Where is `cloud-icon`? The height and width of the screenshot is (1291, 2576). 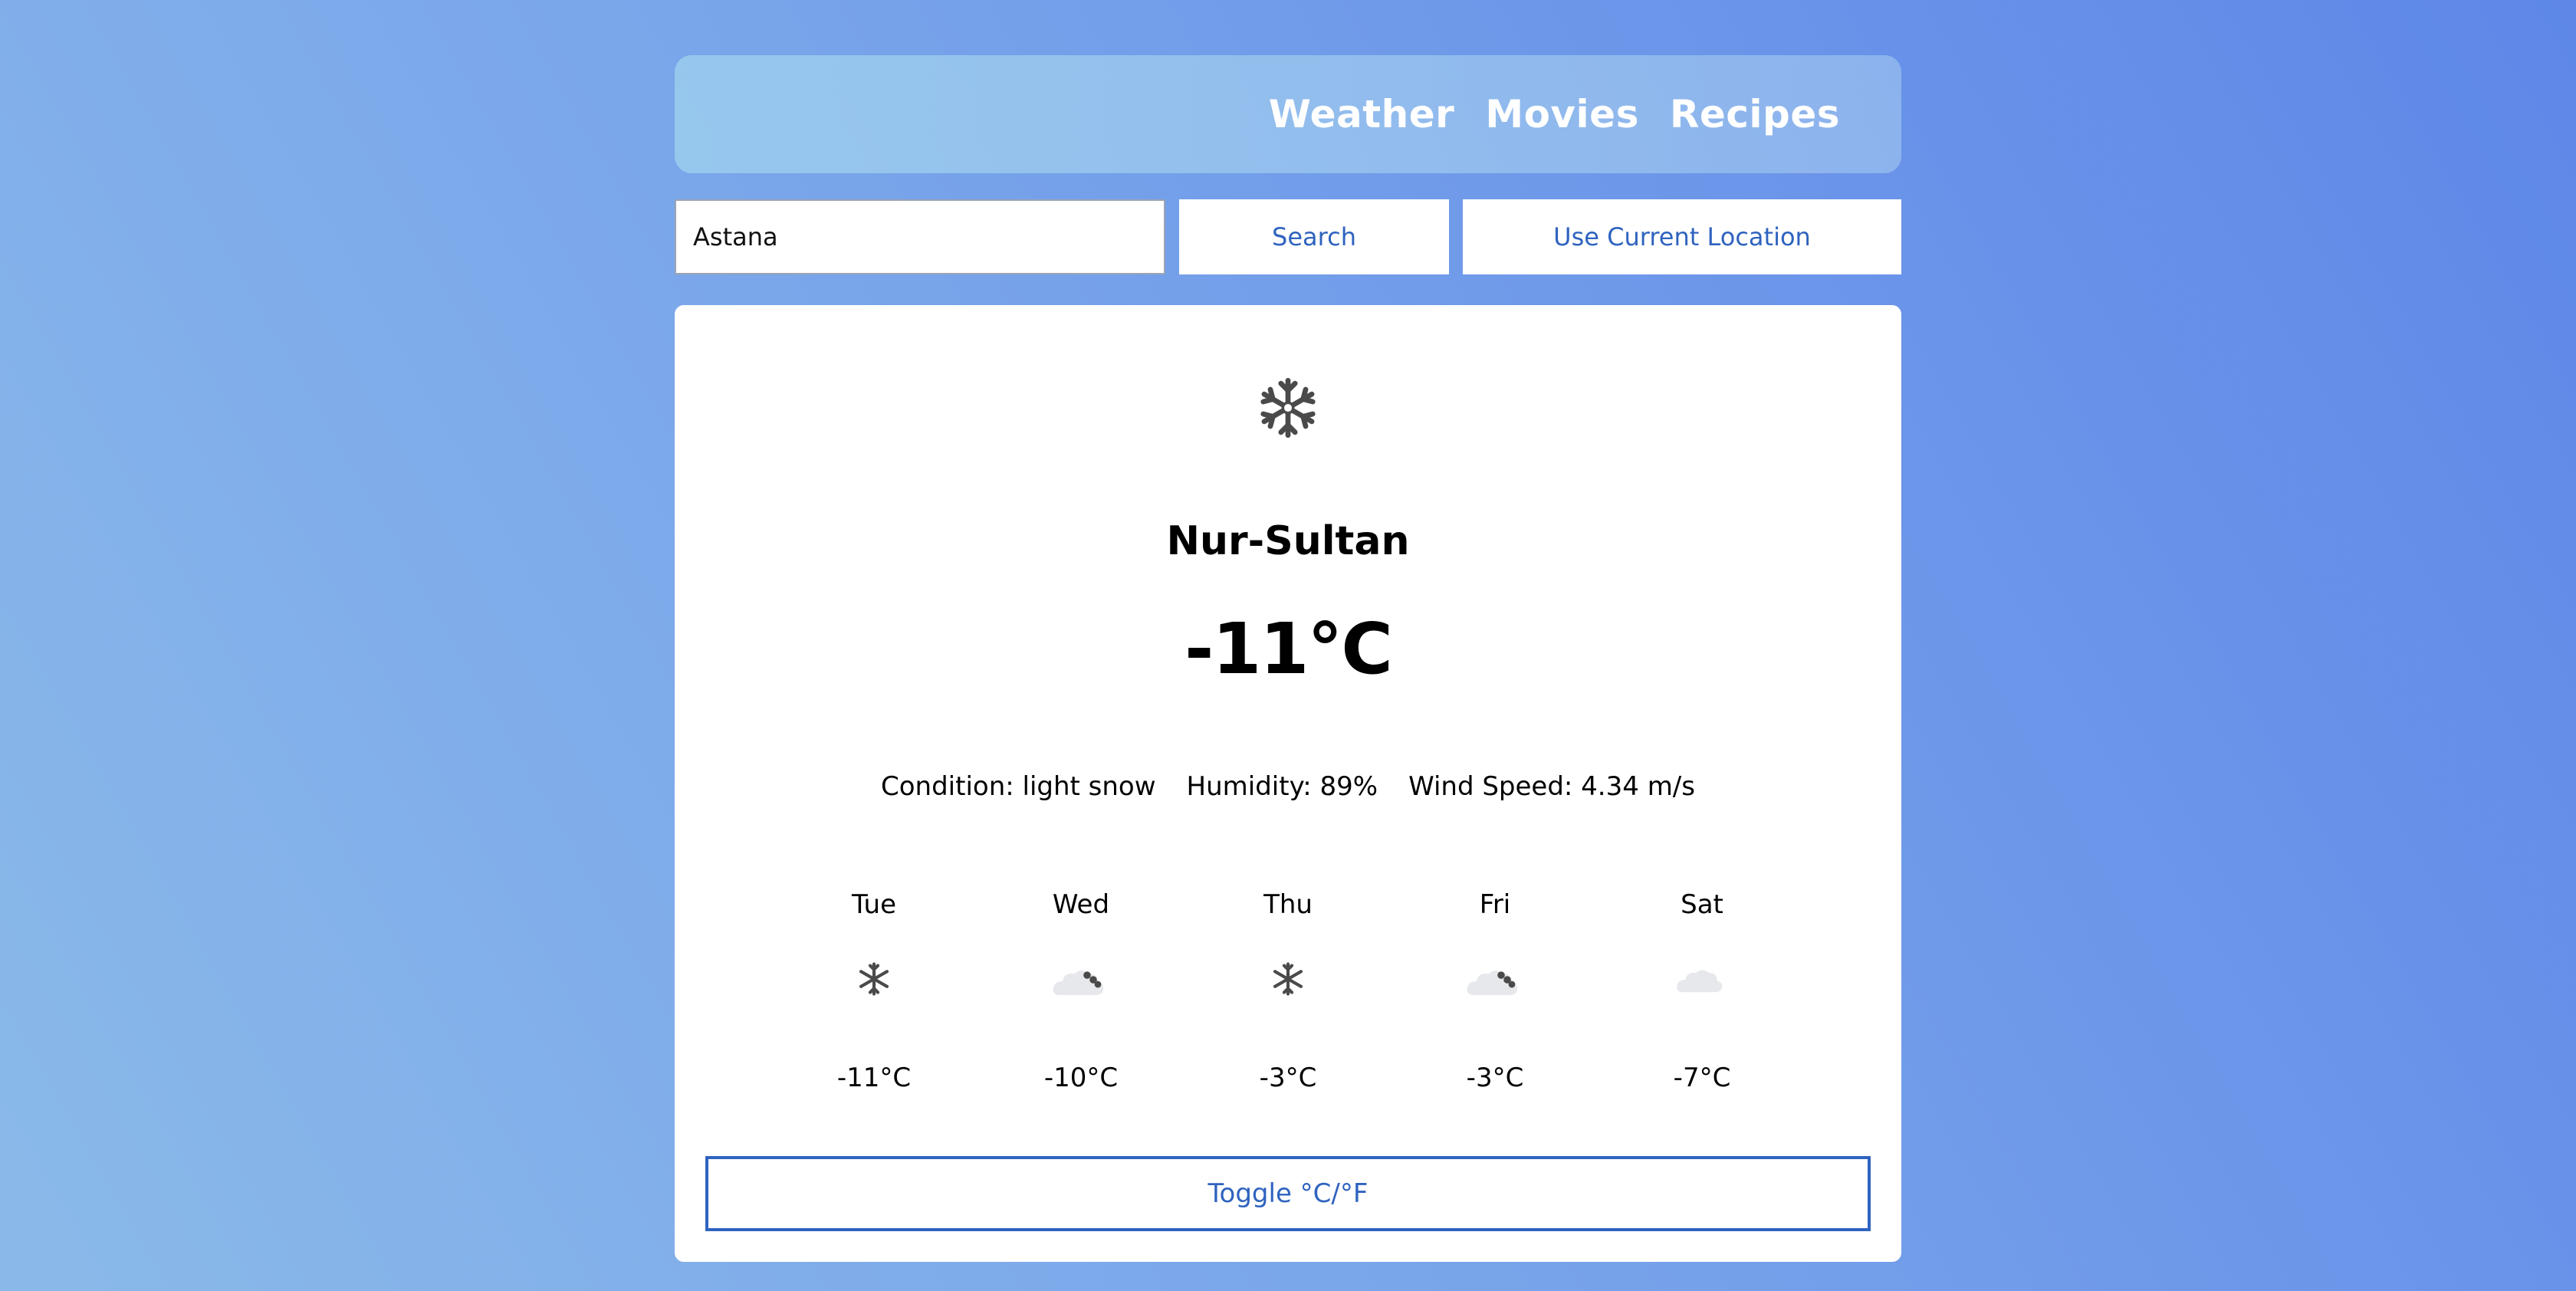
cloud-icon is located at coordinates (1702, 984).